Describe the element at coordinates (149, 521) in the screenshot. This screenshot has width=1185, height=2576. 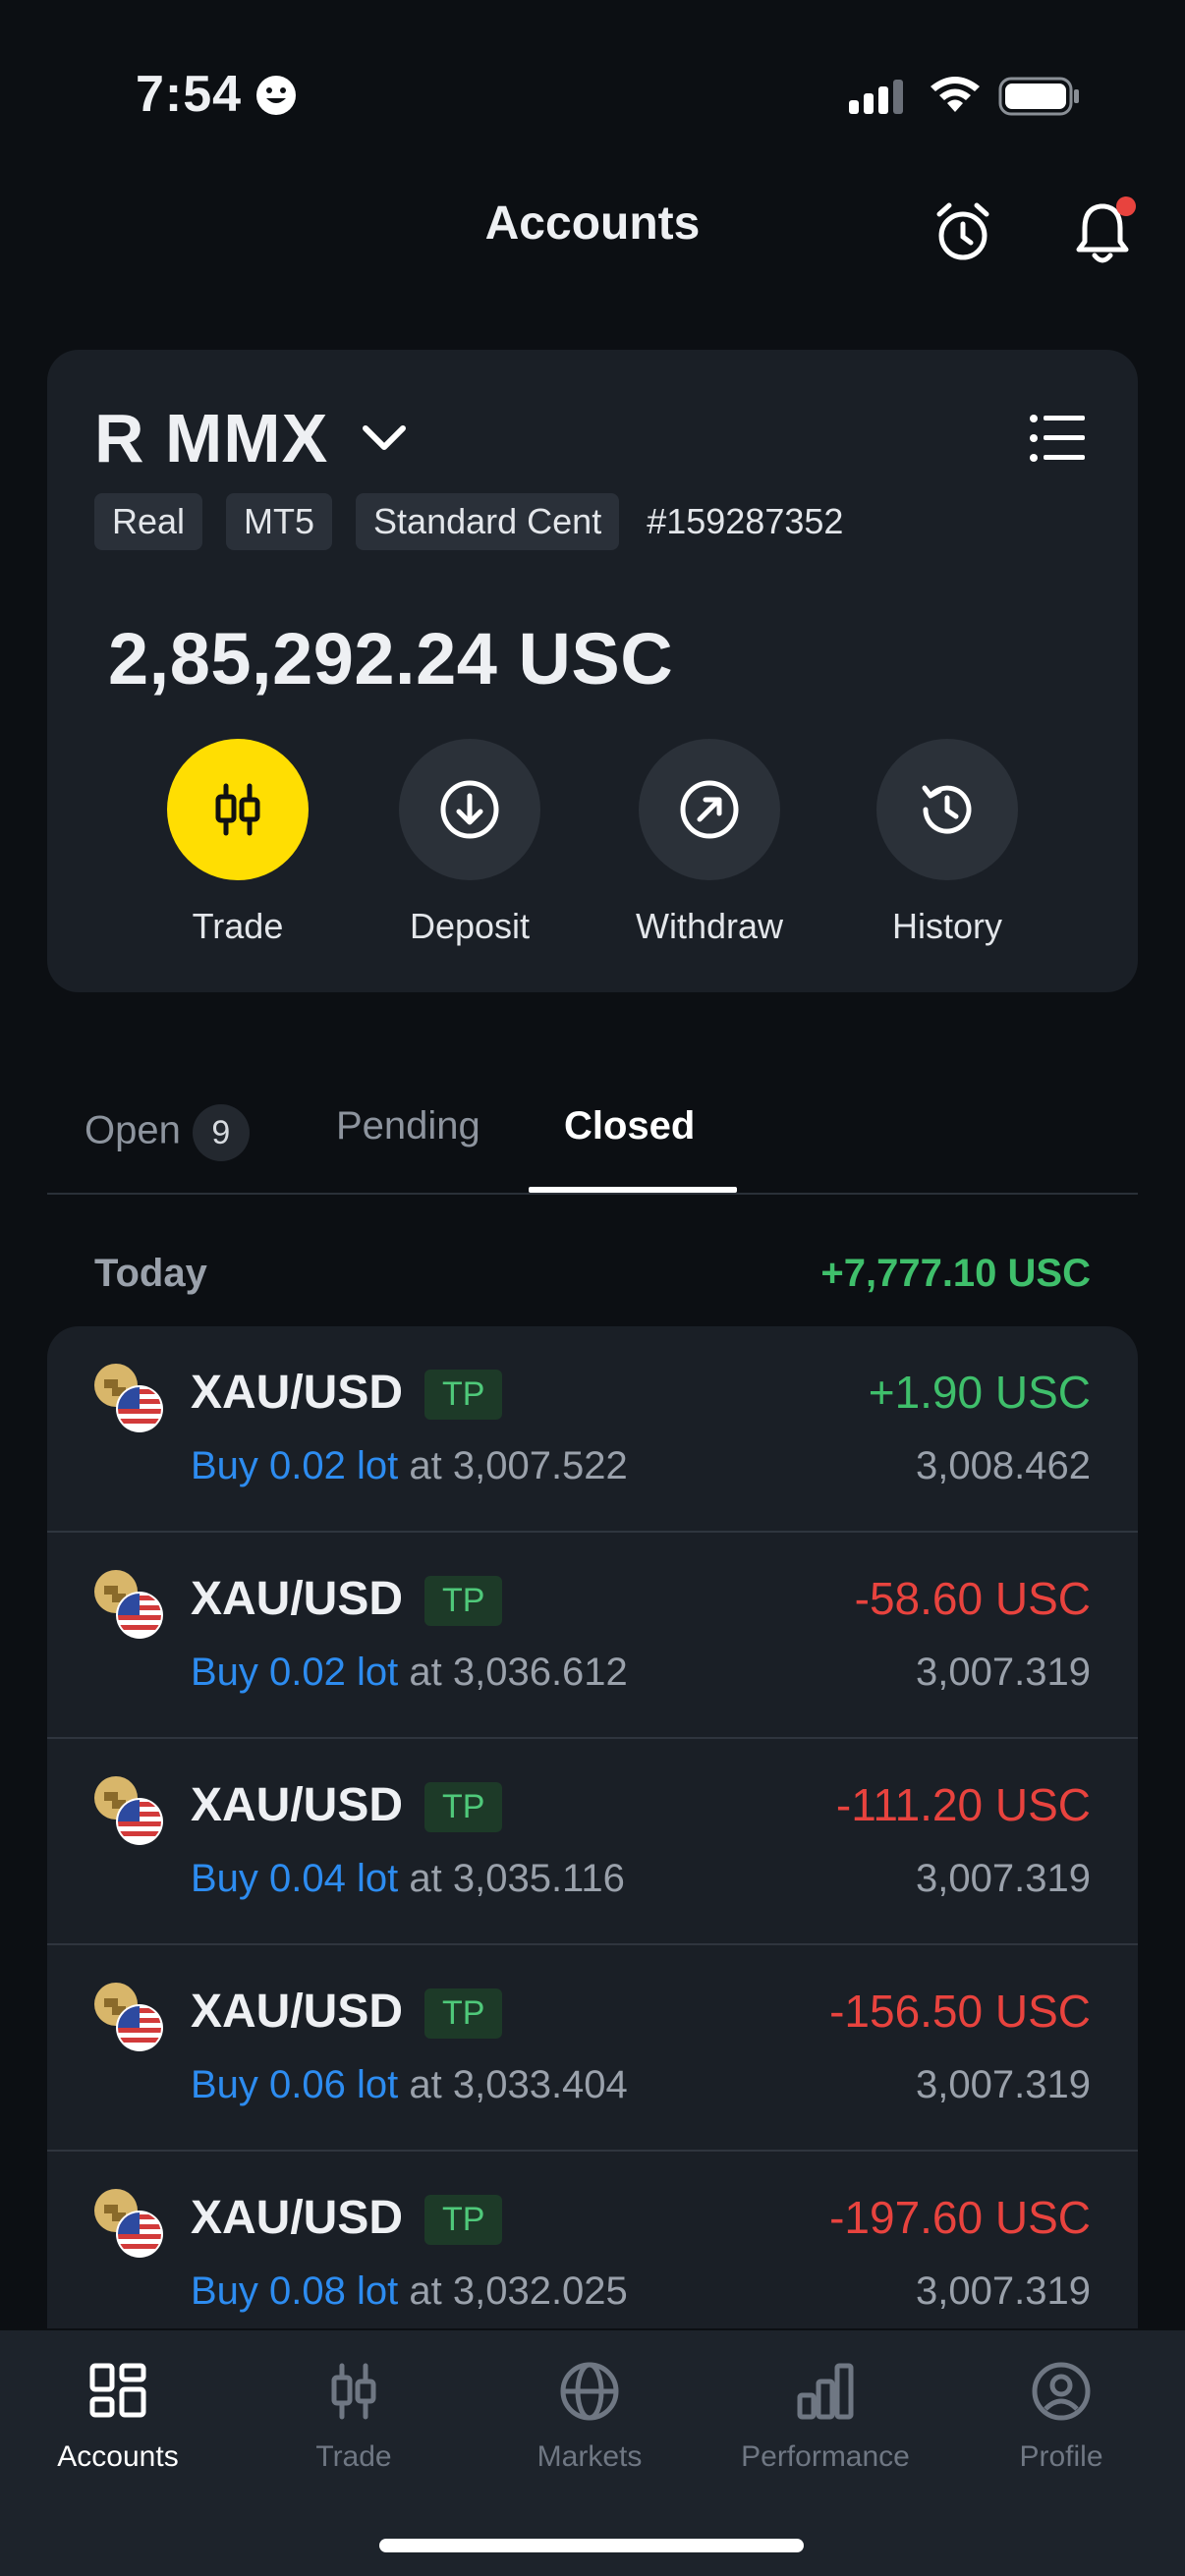
I see `tag-account-type: Real` at that location.